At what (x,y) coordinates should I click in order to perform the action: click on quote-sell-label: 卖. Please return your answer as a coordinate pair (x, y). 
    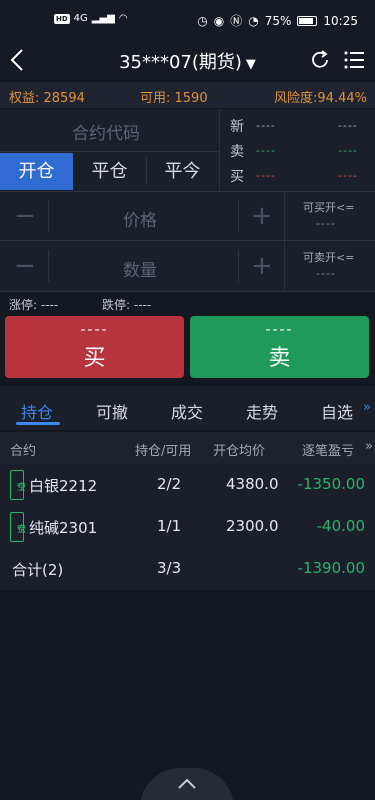
    Looking at the image, I should click on (237, 152).